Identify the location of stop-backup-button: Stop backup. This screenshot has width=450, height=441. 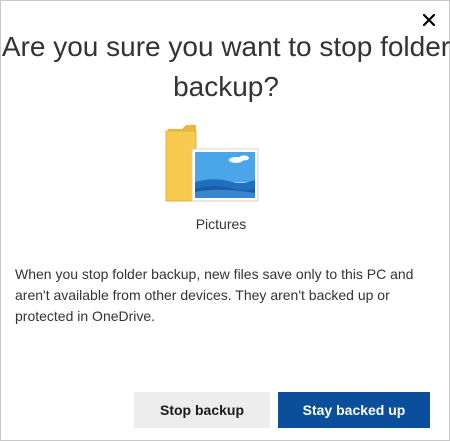
(202, 410).